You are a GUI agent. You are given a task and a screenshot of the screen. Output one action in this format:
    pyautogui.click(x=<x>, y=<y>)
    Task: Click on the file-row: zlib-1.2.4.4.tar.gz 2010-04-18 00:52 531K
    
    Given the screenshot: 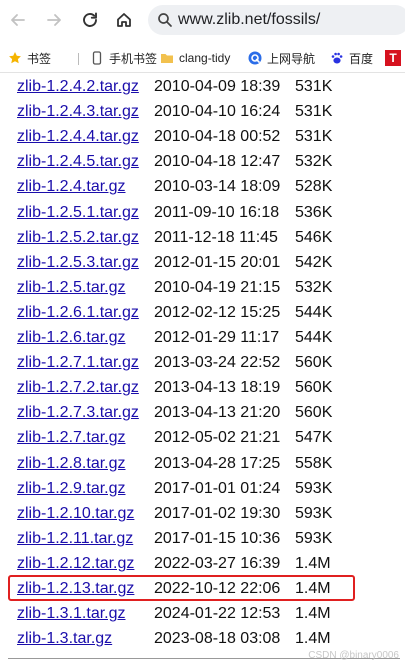 What is the action you would take?
    pyautogui.click(x=202, y=136)
    